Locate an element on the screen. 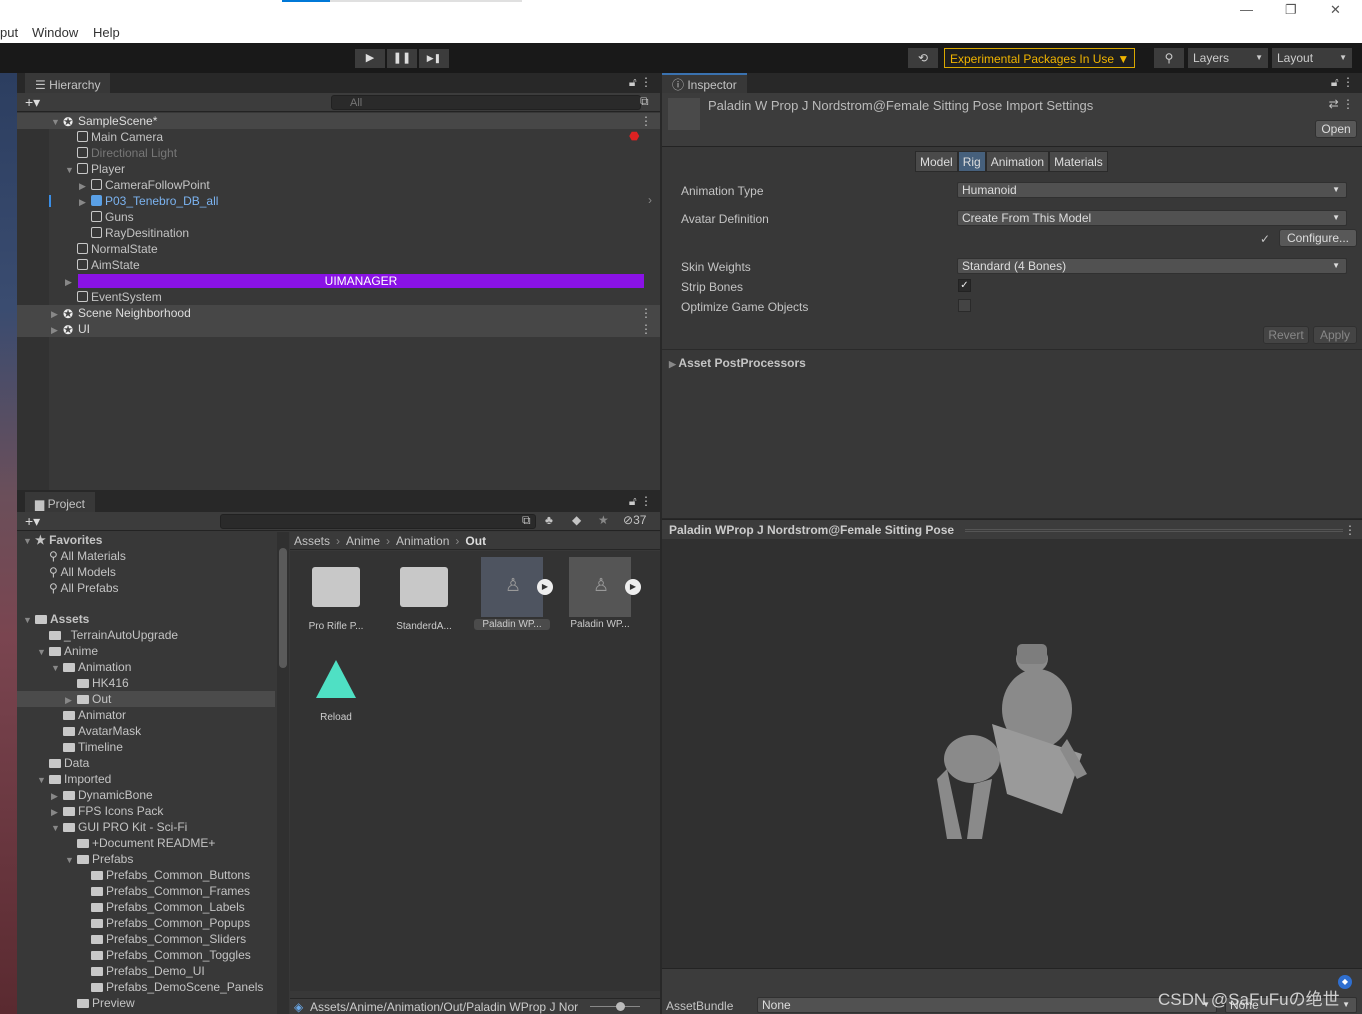  hierarchy-row: ▼ Player is located at coordinates (338, 169).